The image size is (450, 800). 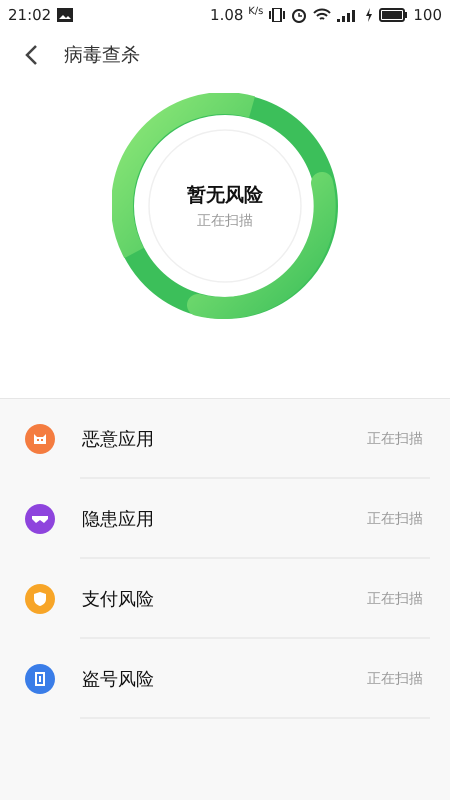 What do you see at coordinates (118, 599) in the screenshot?
I see `category-label: 支付风险` at bounding box center [118, 599].